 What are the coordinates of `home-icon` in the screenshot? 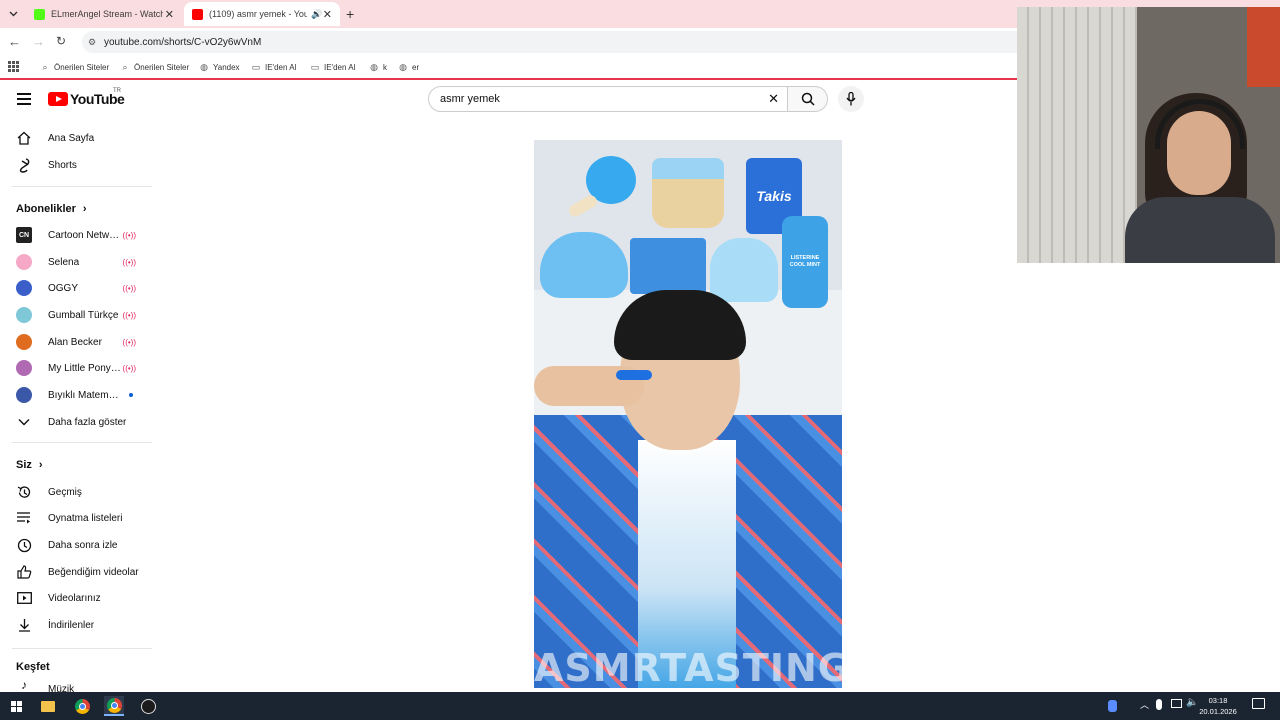 It's located at (24, 138).